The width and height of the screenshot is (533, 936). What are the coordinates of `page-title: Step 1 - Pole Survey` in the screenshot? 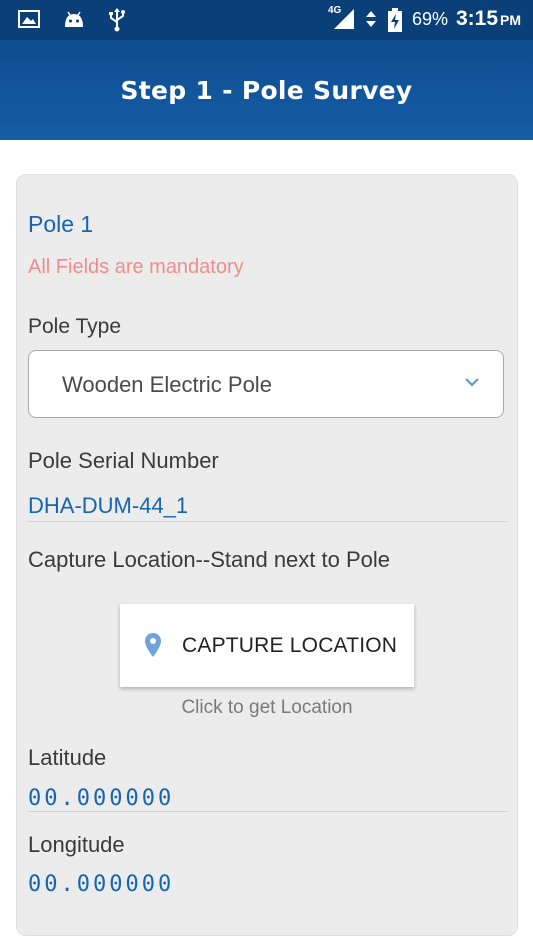 It's located at (266, 90).